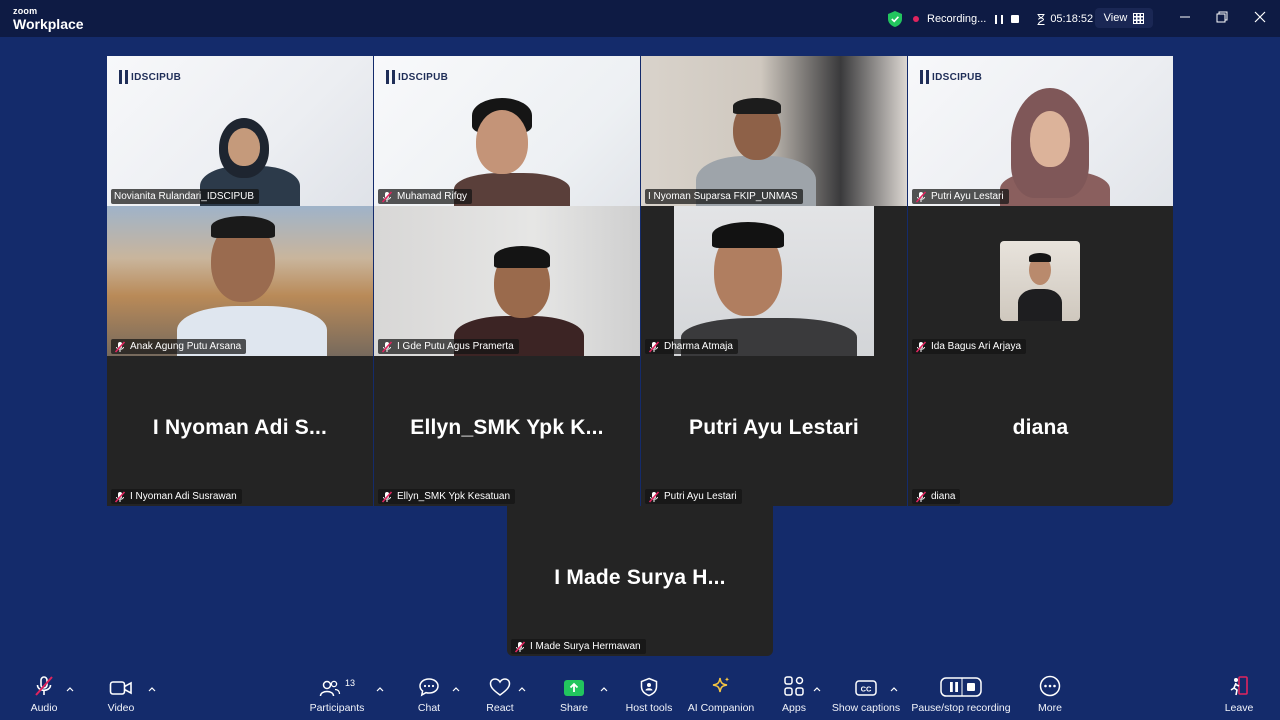 The image size is (1280, 720). I want to click on participant-name: Muhamad Rifqy, so click(425, 196).